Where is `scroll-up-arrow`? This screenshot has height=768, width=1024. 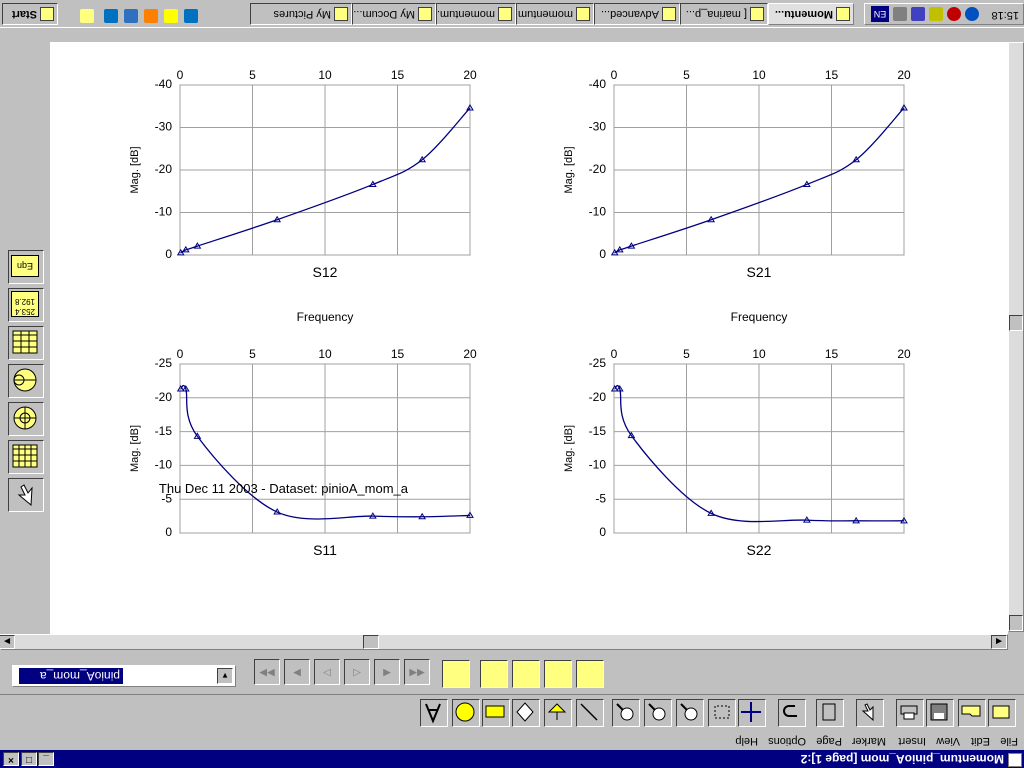 scroll-up-arrow is located at coordinates (1016, 623).